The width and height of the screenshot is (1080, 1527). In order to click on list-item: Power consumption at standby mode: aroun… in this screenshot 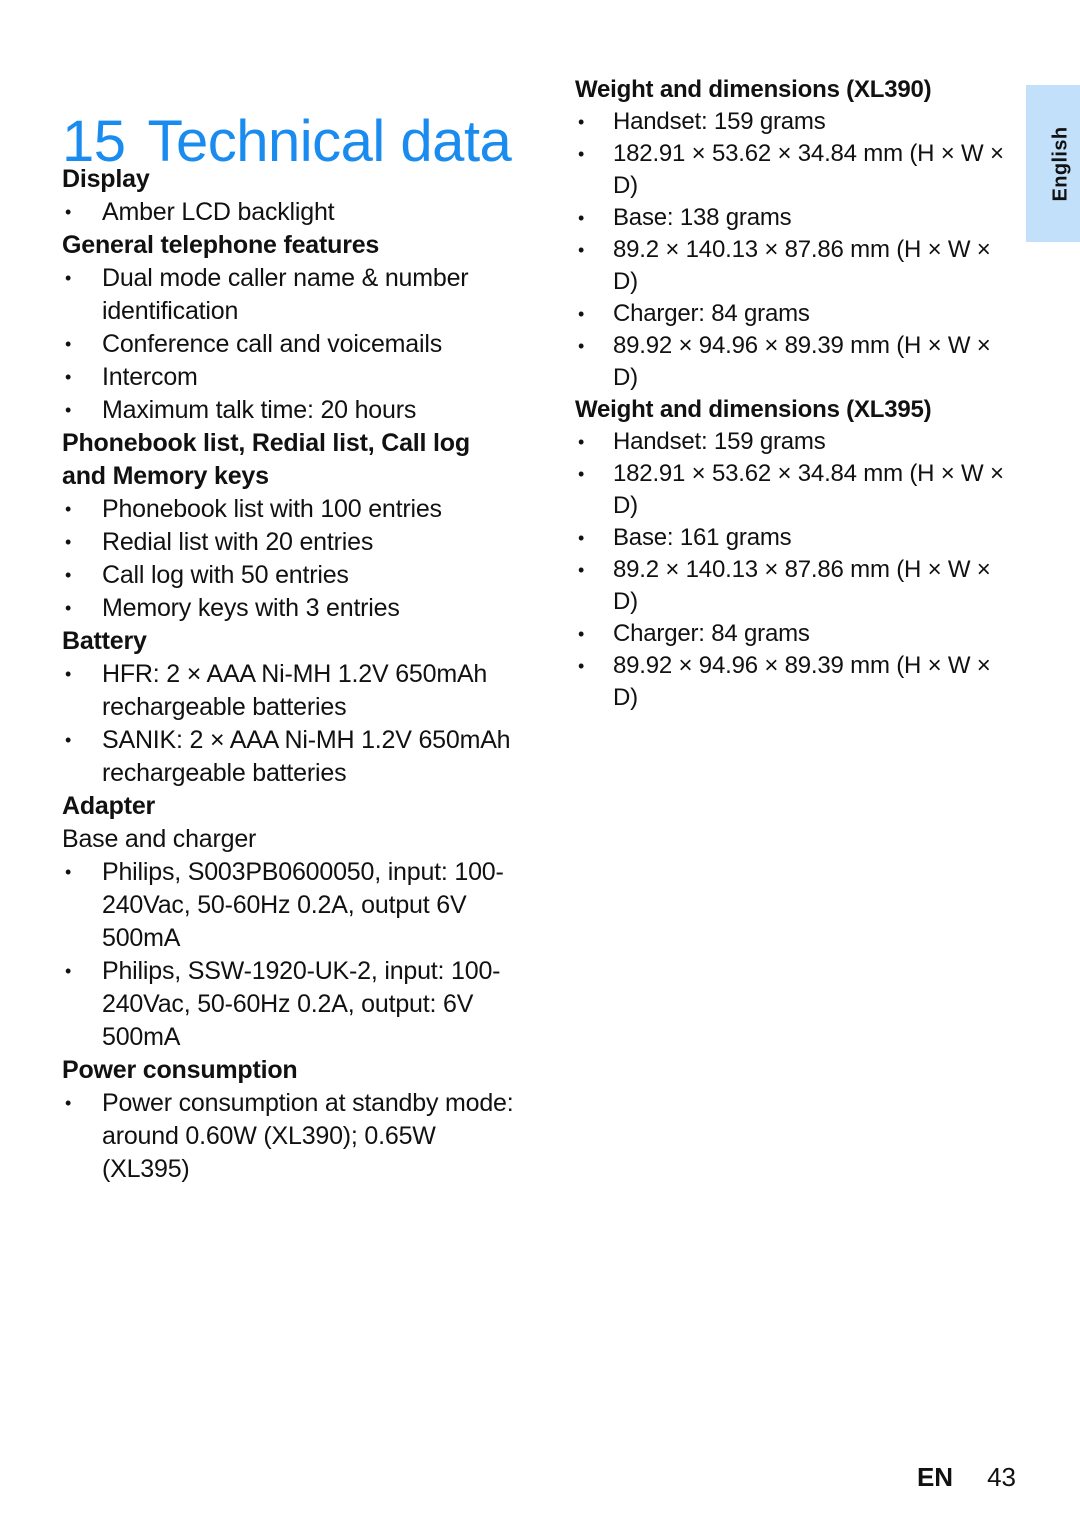, I will do `click(288, 1136)`.